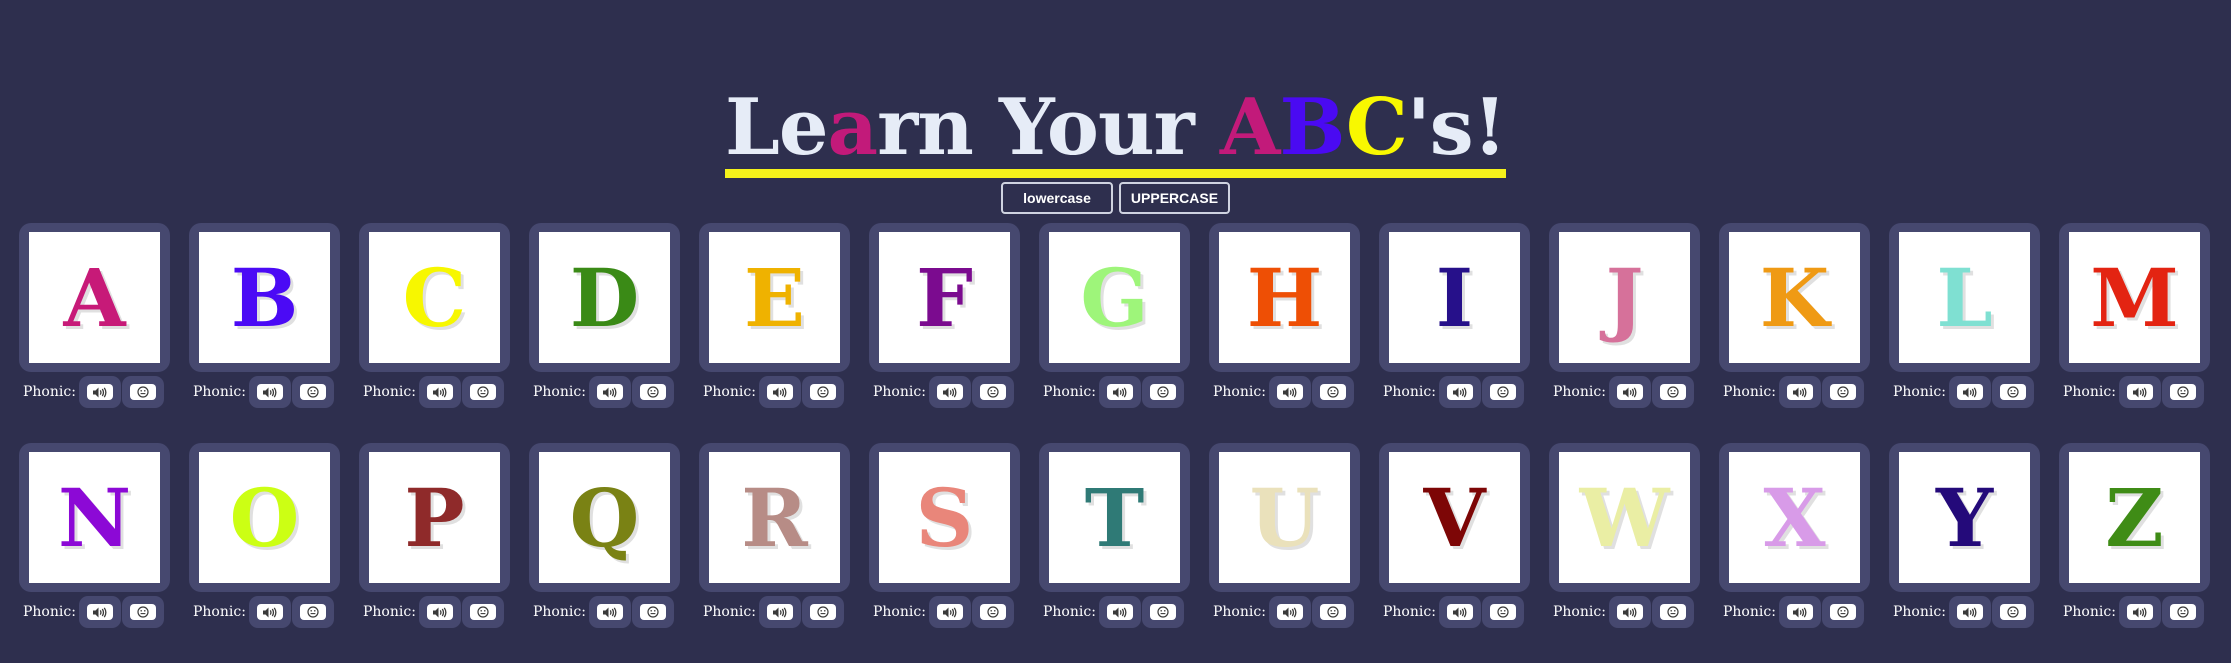 The image size is (2231, 663). What do you see at coordinates (1624, 517) in the screenshot?
I see `letter-tile: W` at bounding box center [1624, 517].